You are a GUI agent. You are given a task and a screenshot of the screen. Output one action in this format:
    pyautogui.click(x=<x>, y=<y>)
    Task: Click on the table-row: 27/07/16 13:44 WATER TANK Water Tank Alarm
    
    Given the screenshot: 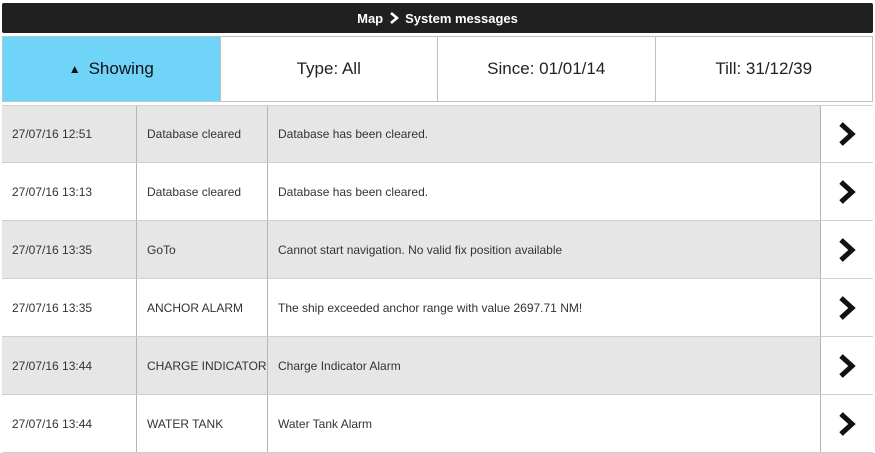 What is the action you would take?
    pyautogui.click(x=437, y=424)
    